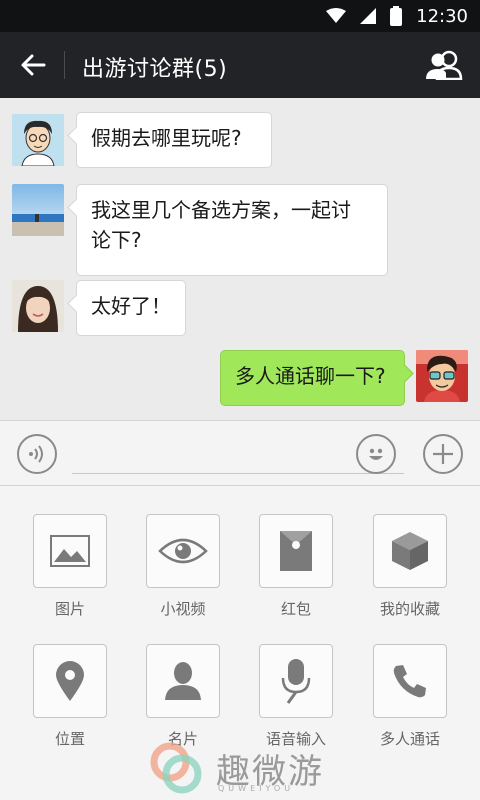 The width and height of the screenshot is (480, 800). I want to click on tool-label: 图片, so click(69, 609).